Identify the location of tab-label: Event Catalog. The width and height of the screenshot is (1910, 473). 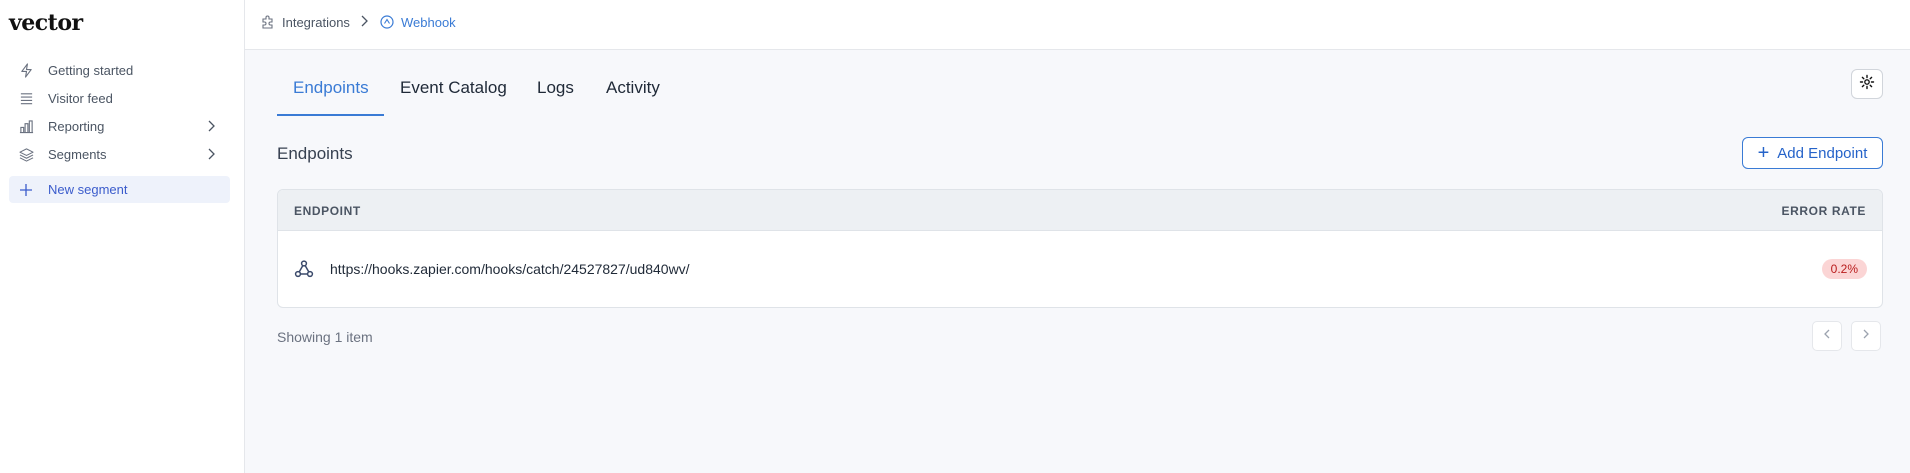
(453, 87).